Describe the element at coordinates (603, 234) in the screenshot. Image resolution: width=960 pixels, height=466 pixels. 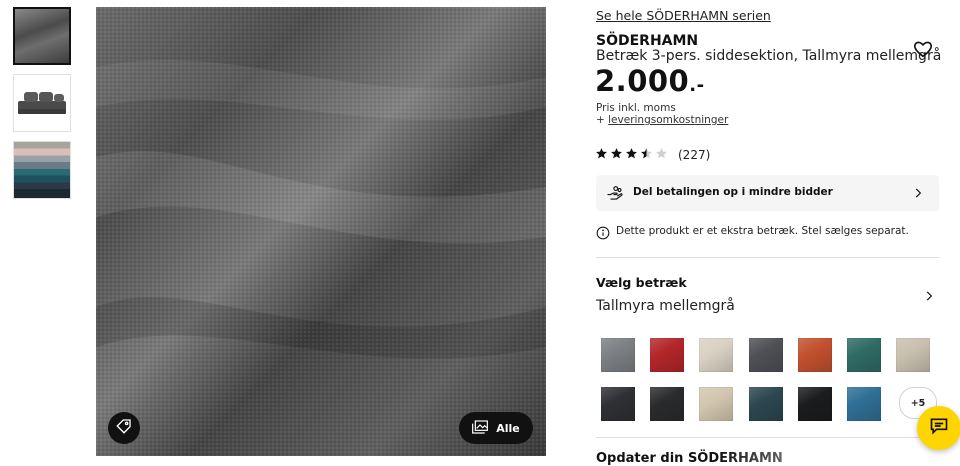
I see `info-icon` at that location.